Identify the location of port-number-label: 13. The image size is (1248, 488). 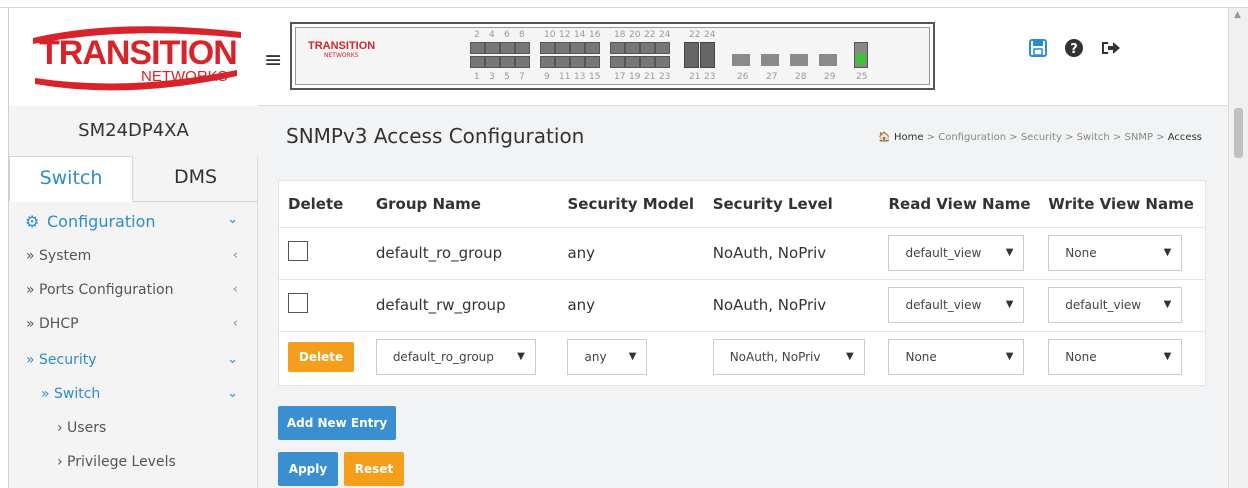
(580, 77).